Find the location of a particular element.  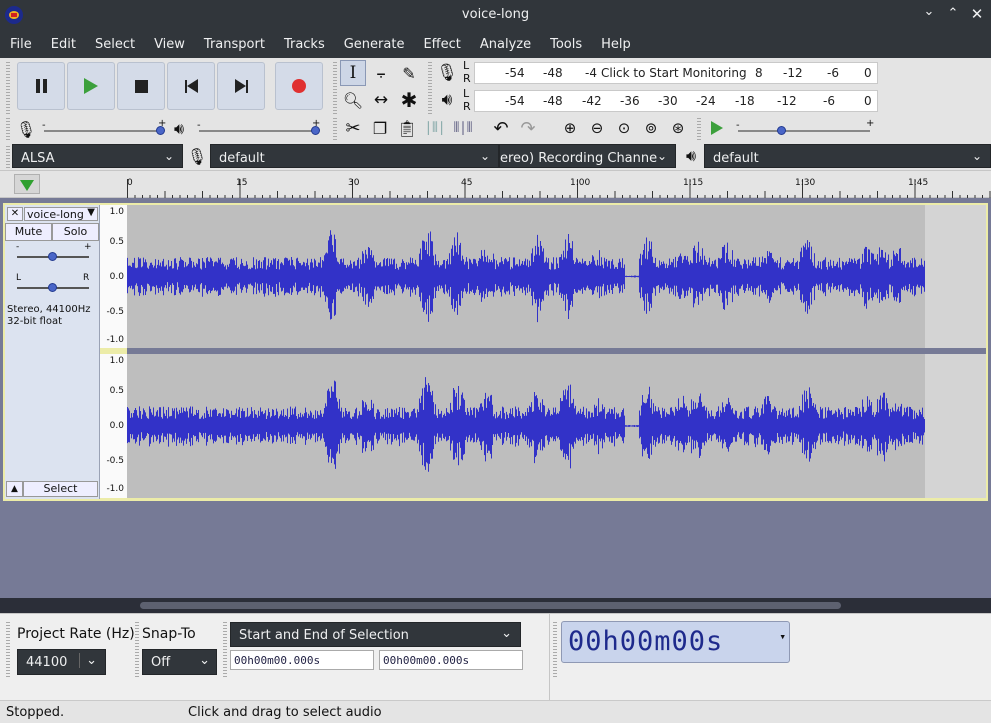

selection-mode-select: Start and End of Selection ⌄ is located at coordinates (375, 634).